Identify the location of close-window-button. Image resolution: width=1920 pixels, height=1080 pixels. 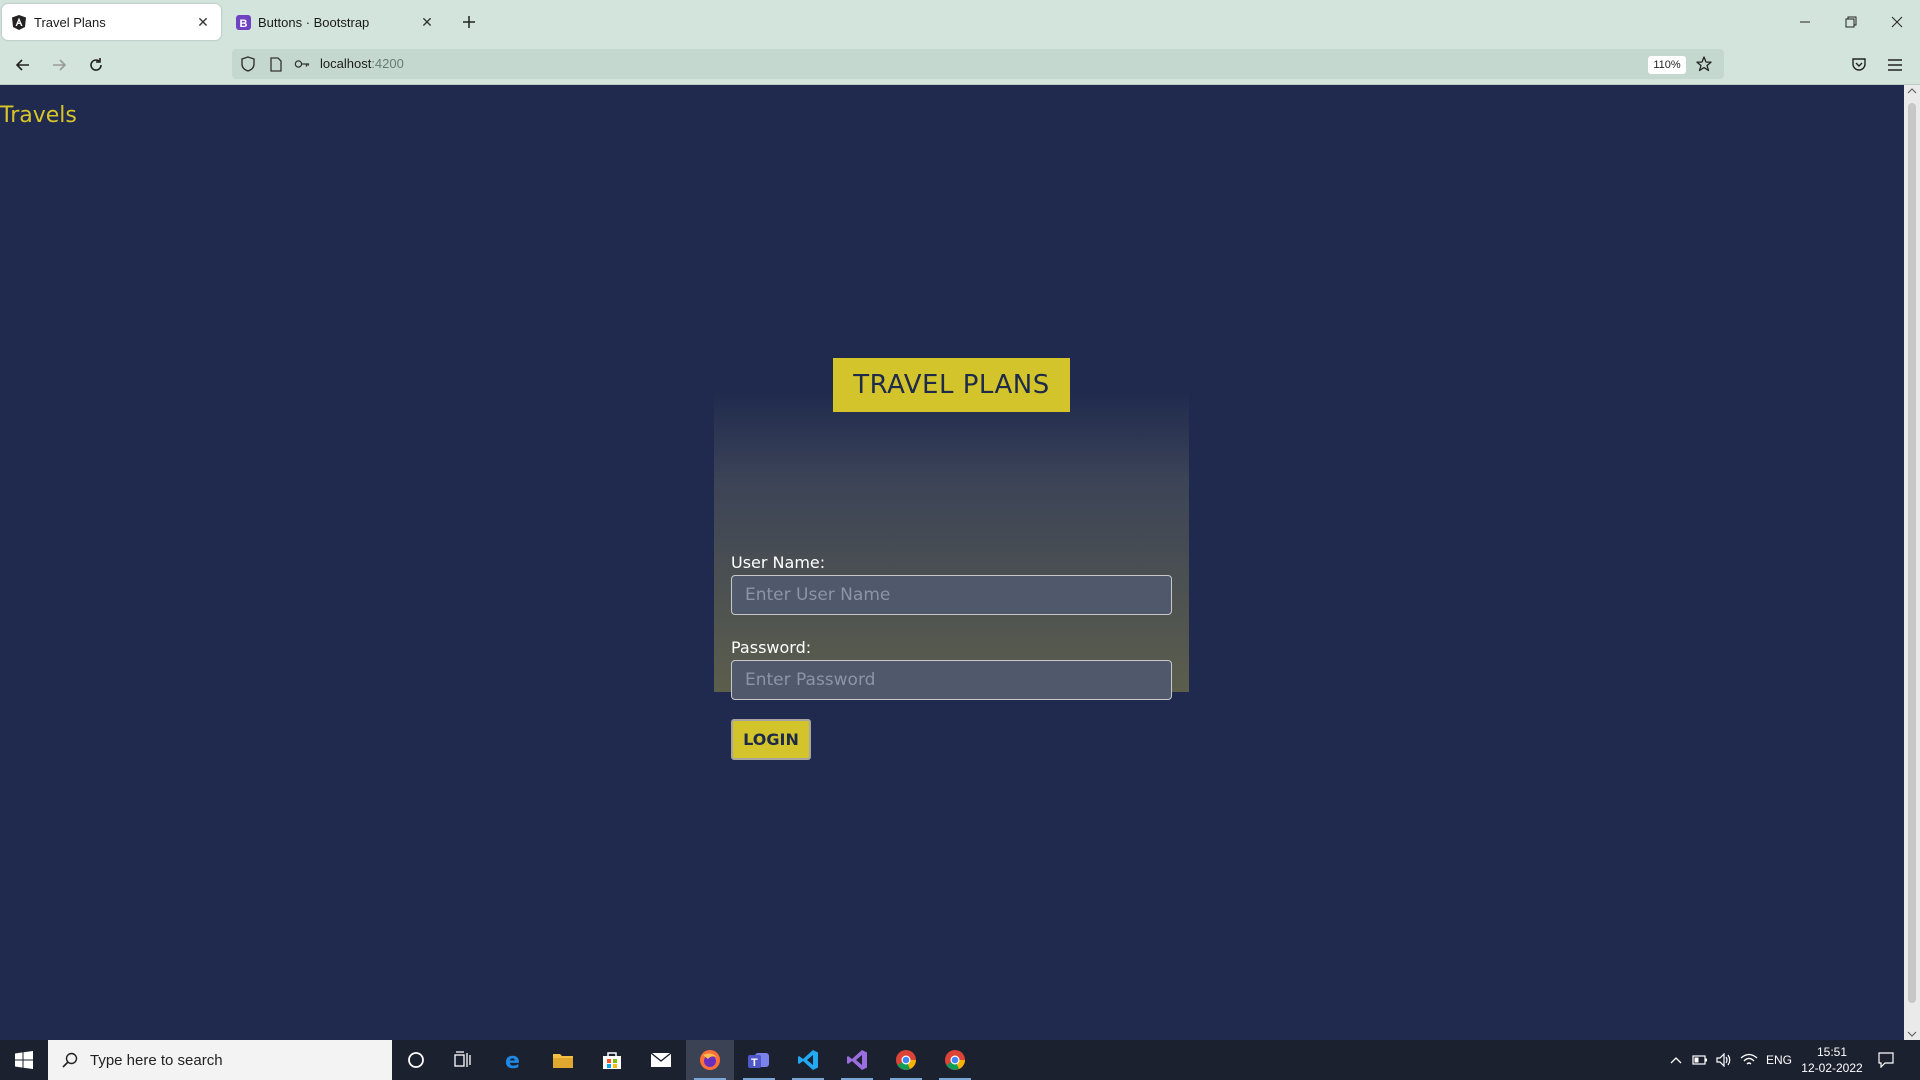
(1897, 22).